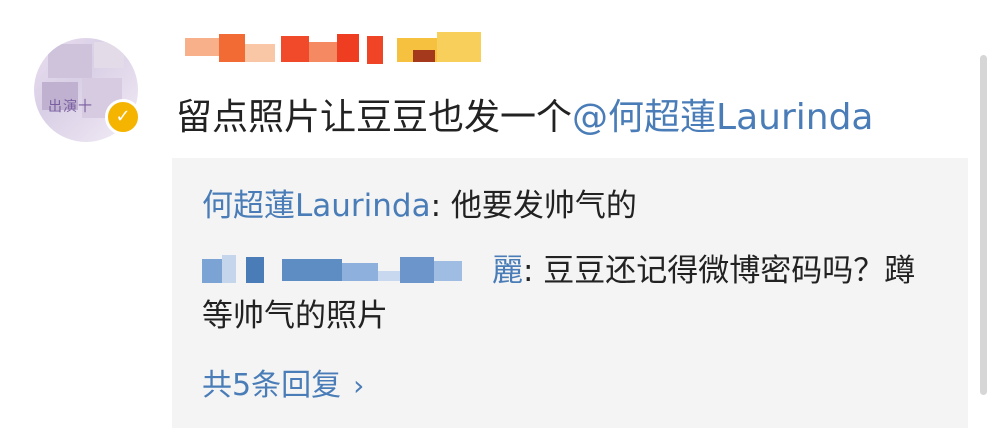 The width and height of the screenshot is (1000, 446). What do you see at coordinates (722, 117) in the screenshot?
I see `mention-link: @何超蓮Laurinda` at bounding box center [722, 117].